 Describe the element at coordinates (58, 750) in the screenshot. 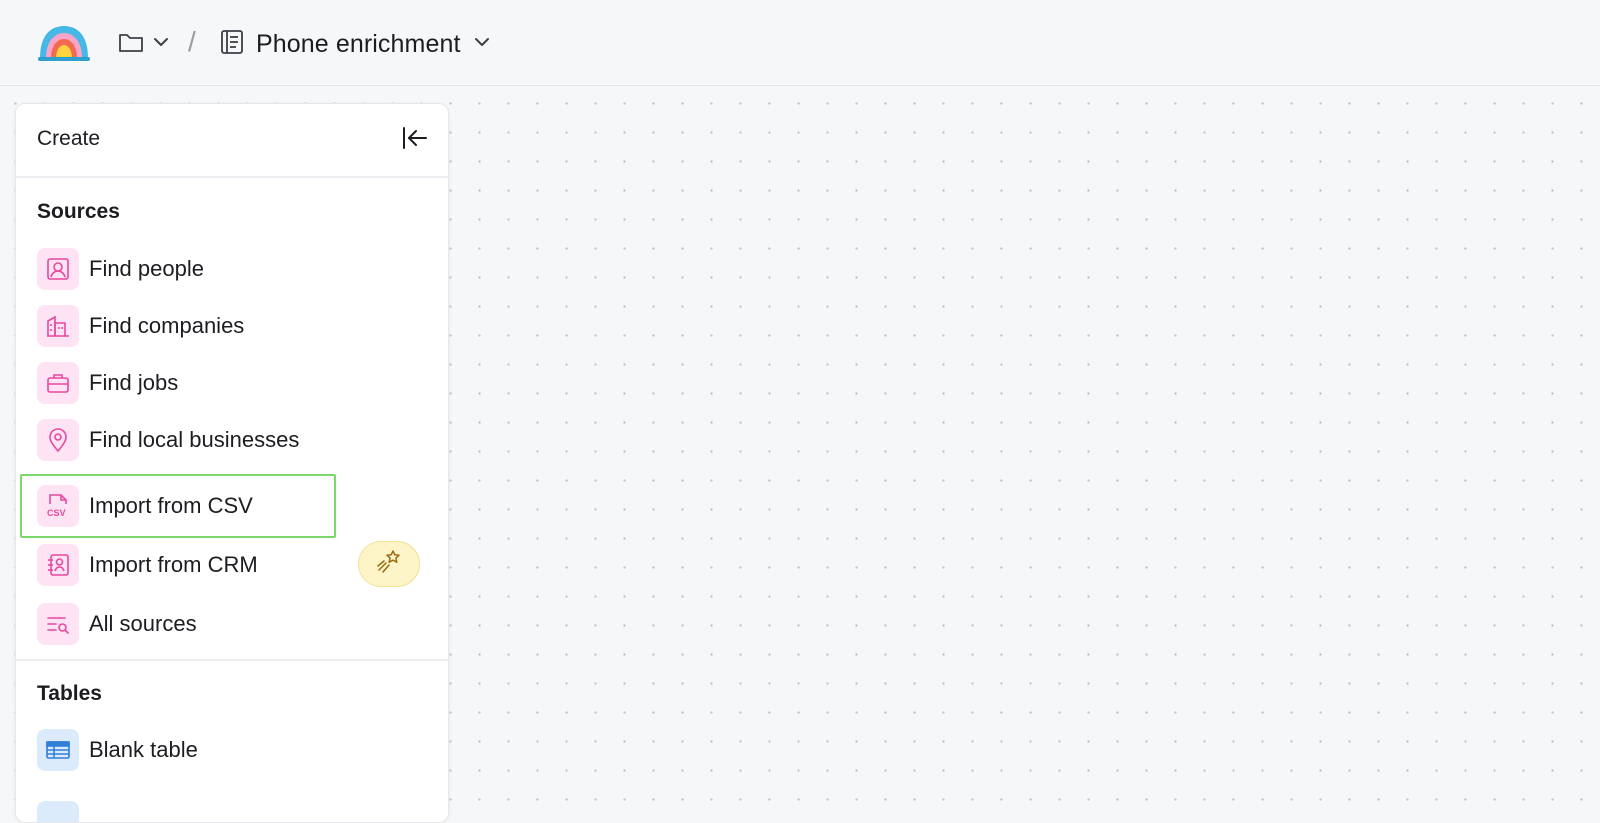

I see `table-icon` at that location.